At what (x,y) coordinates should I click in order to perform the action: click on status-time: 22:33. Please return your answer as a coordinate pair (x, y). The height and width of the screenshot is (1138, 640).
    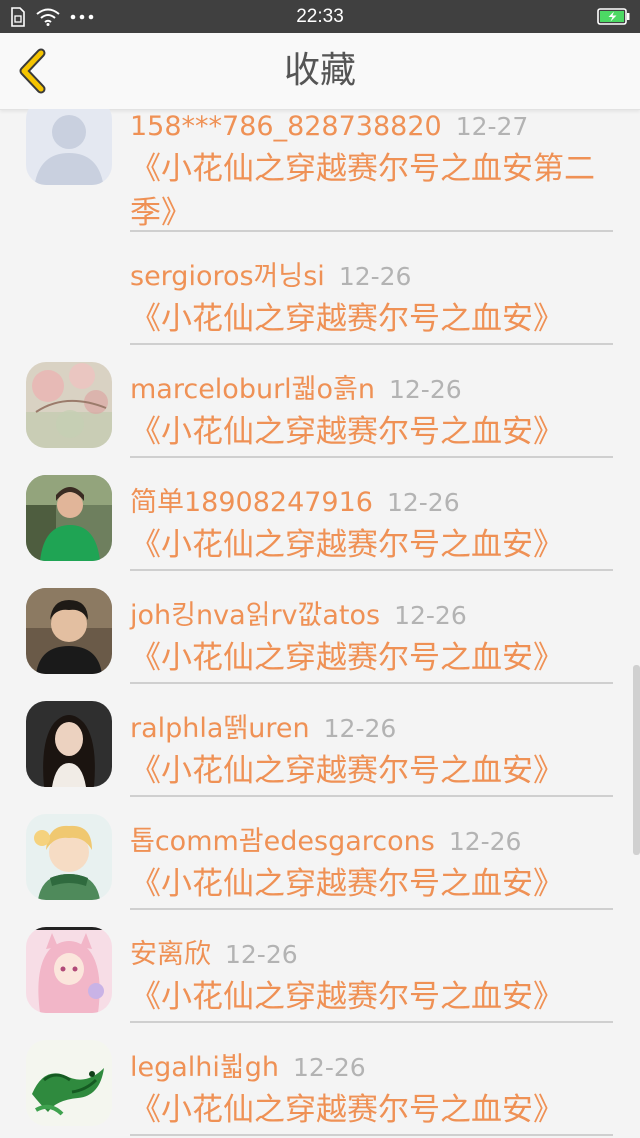
    Looking at the image, I should click on (320, 16).